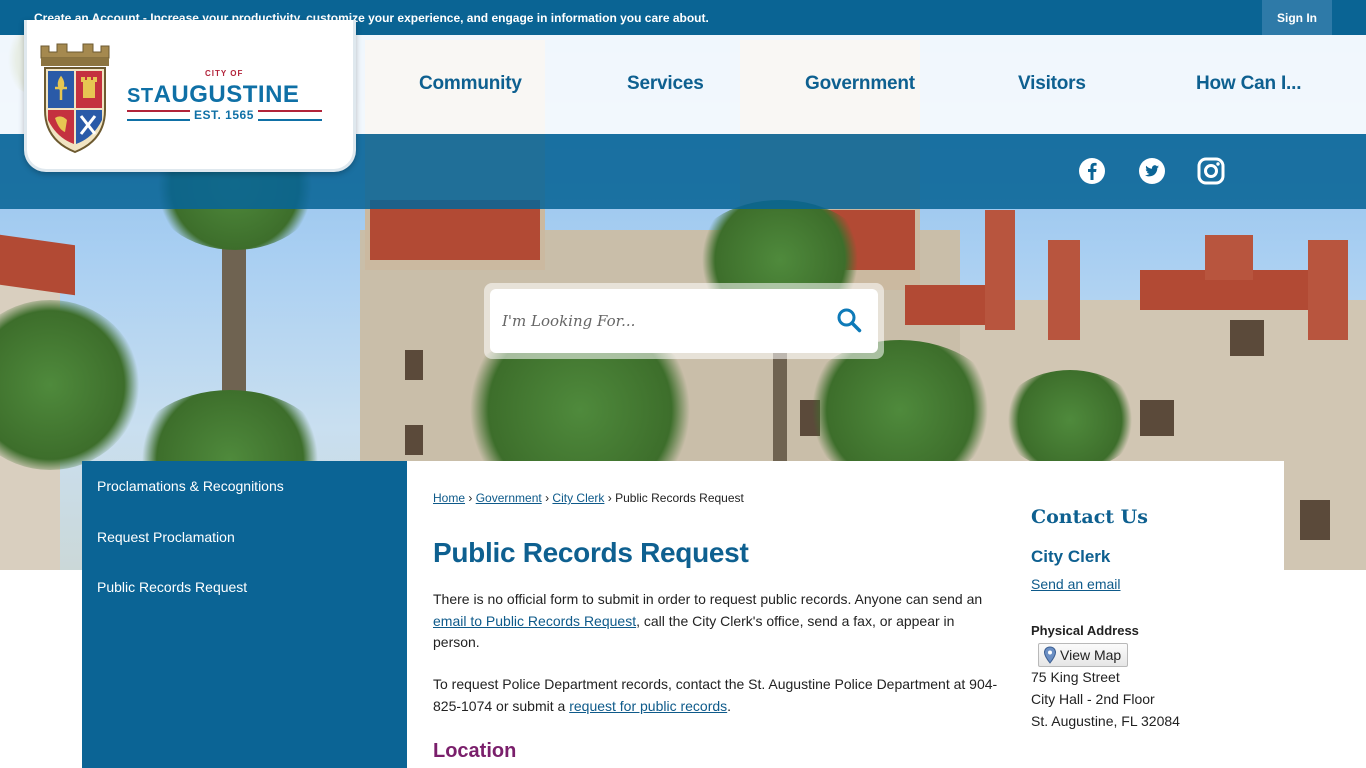 The width and height of the screenshot is (1366, 768). Describe the element at coordinates (140, 96) in the screenshot. I see `logo-st: ST` at that location.